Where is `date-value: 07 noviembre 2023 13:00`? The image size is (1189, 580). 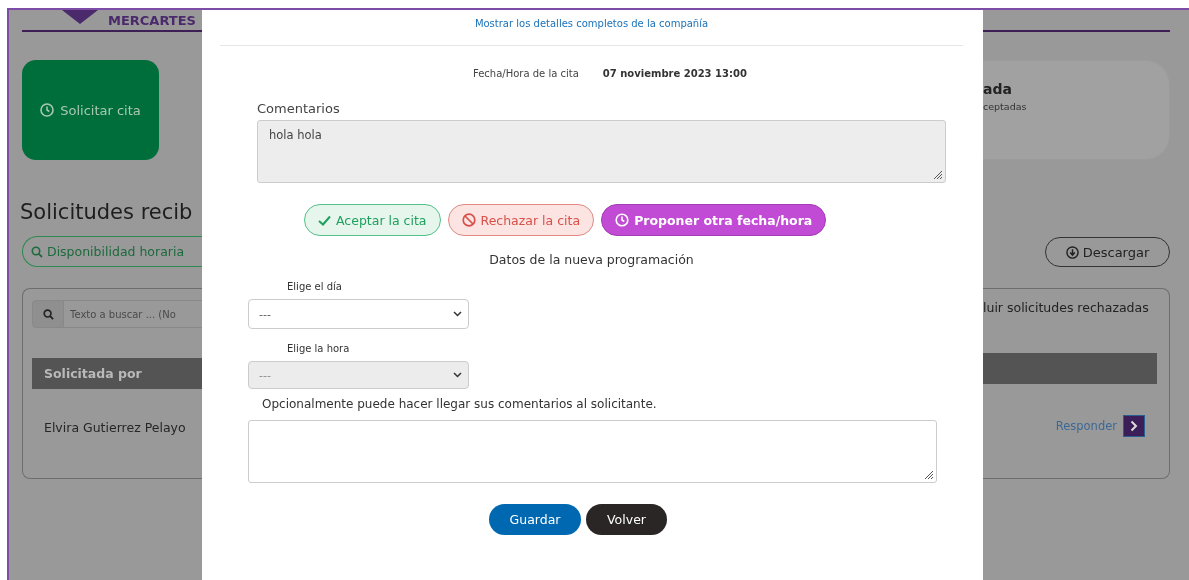 date-value: 07 noviembre 2023 13:00 is located at coordinates (674, 73).